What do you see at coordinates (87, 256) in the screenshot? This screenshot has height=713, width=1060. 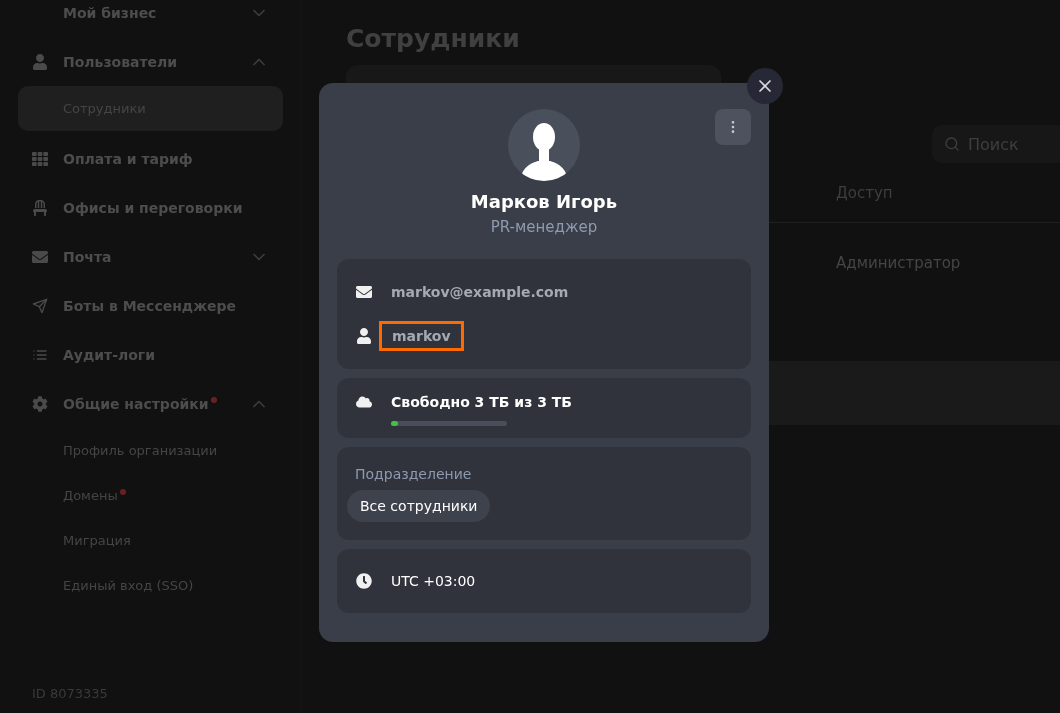 I see `sidebar-item-label: Почта` at bounding box center [87, 256].